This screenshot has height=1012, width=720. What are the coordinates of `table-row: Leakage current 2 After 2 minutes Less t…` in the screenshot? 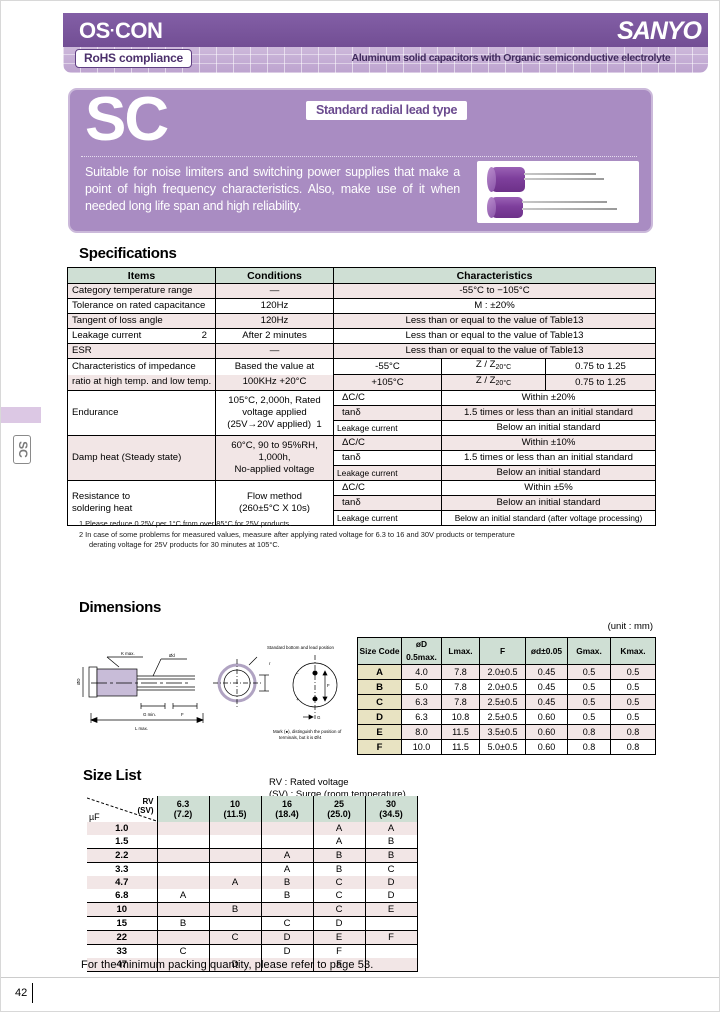 It's located at (362, 336).